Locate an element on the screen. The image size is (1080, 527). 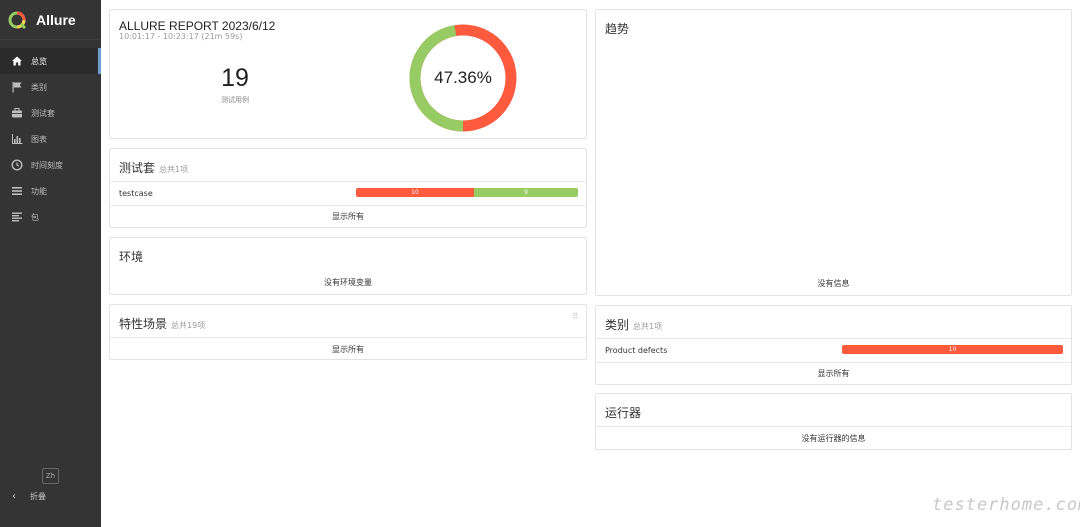
sidebar-item-behaviors: 功能 is located at coordinates (50, 191).